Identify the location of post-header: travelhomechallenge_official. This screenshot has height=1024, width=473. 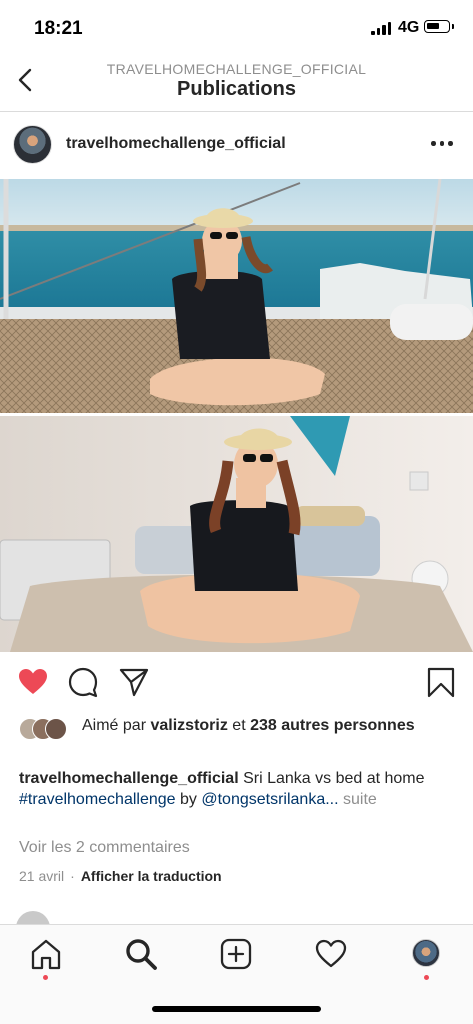
(236, 145).